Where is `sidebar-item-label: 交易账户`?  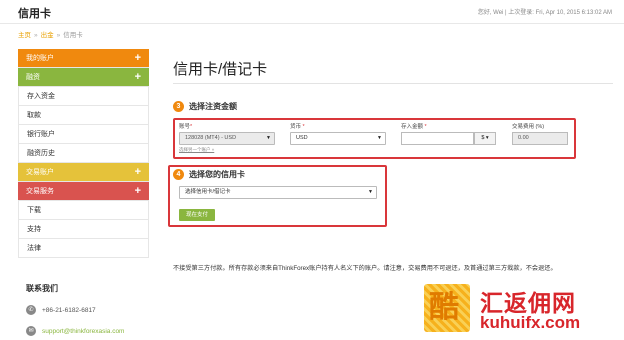
sidebar-item-label: 交易账户 is located at coordinates (40, 172).